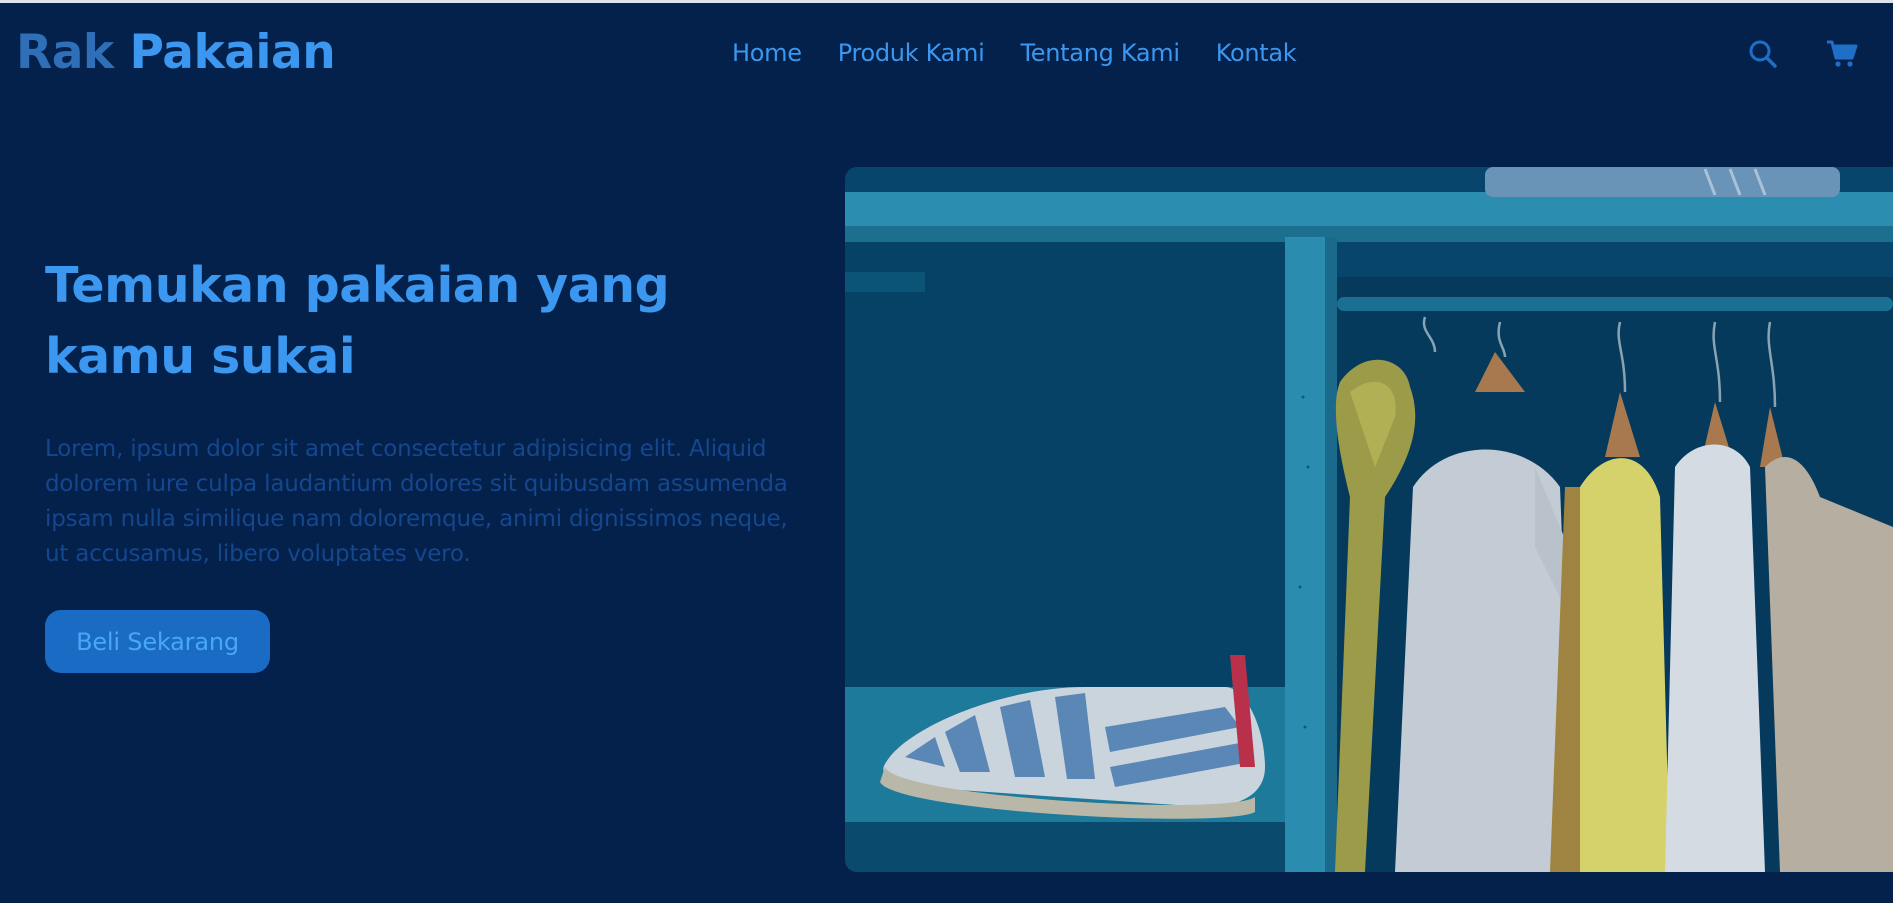  I want to click on nav-link-kontak: Kontak, so click(1256, 53).